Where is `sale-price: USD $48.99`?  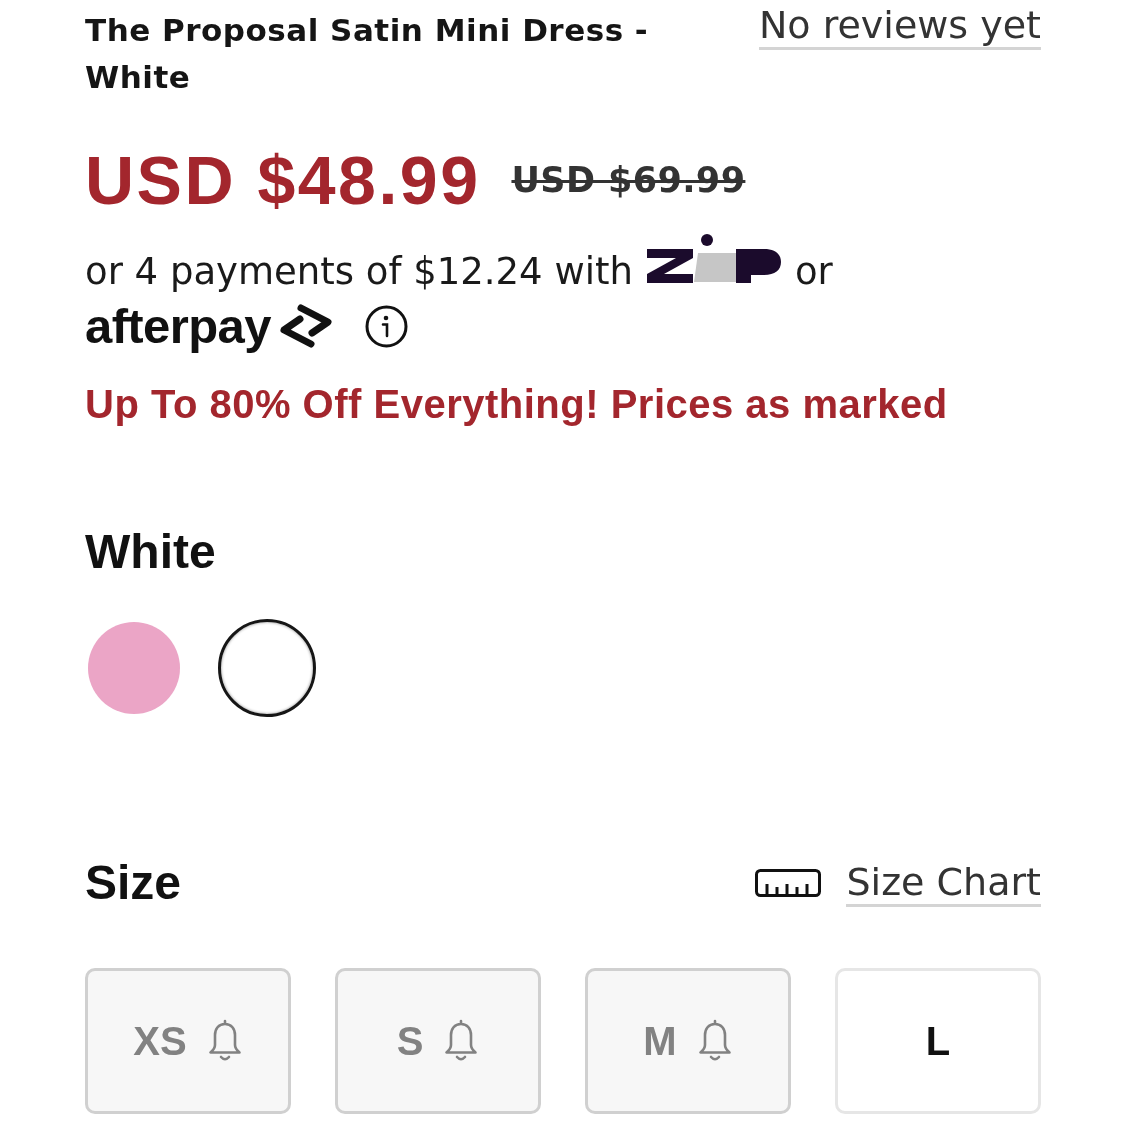 sale-price: USD $48.99 is located at coordinates (283, 180).